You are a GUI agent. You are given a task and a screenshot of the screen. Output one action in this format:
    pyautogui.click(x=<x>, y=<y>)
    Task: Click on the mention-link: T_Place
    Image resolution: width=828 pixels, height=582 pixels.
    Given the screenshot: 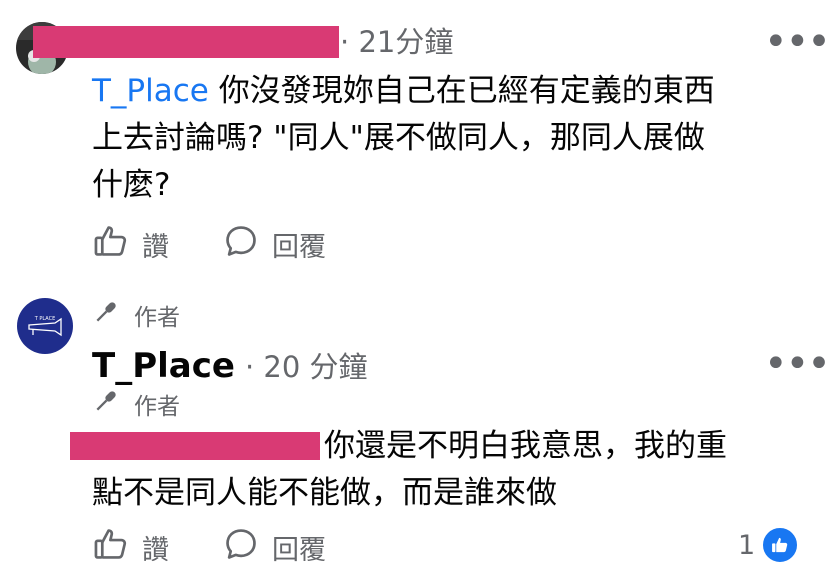 What is the action you would take?
    pyautogui.click(x=150, y=91)
    